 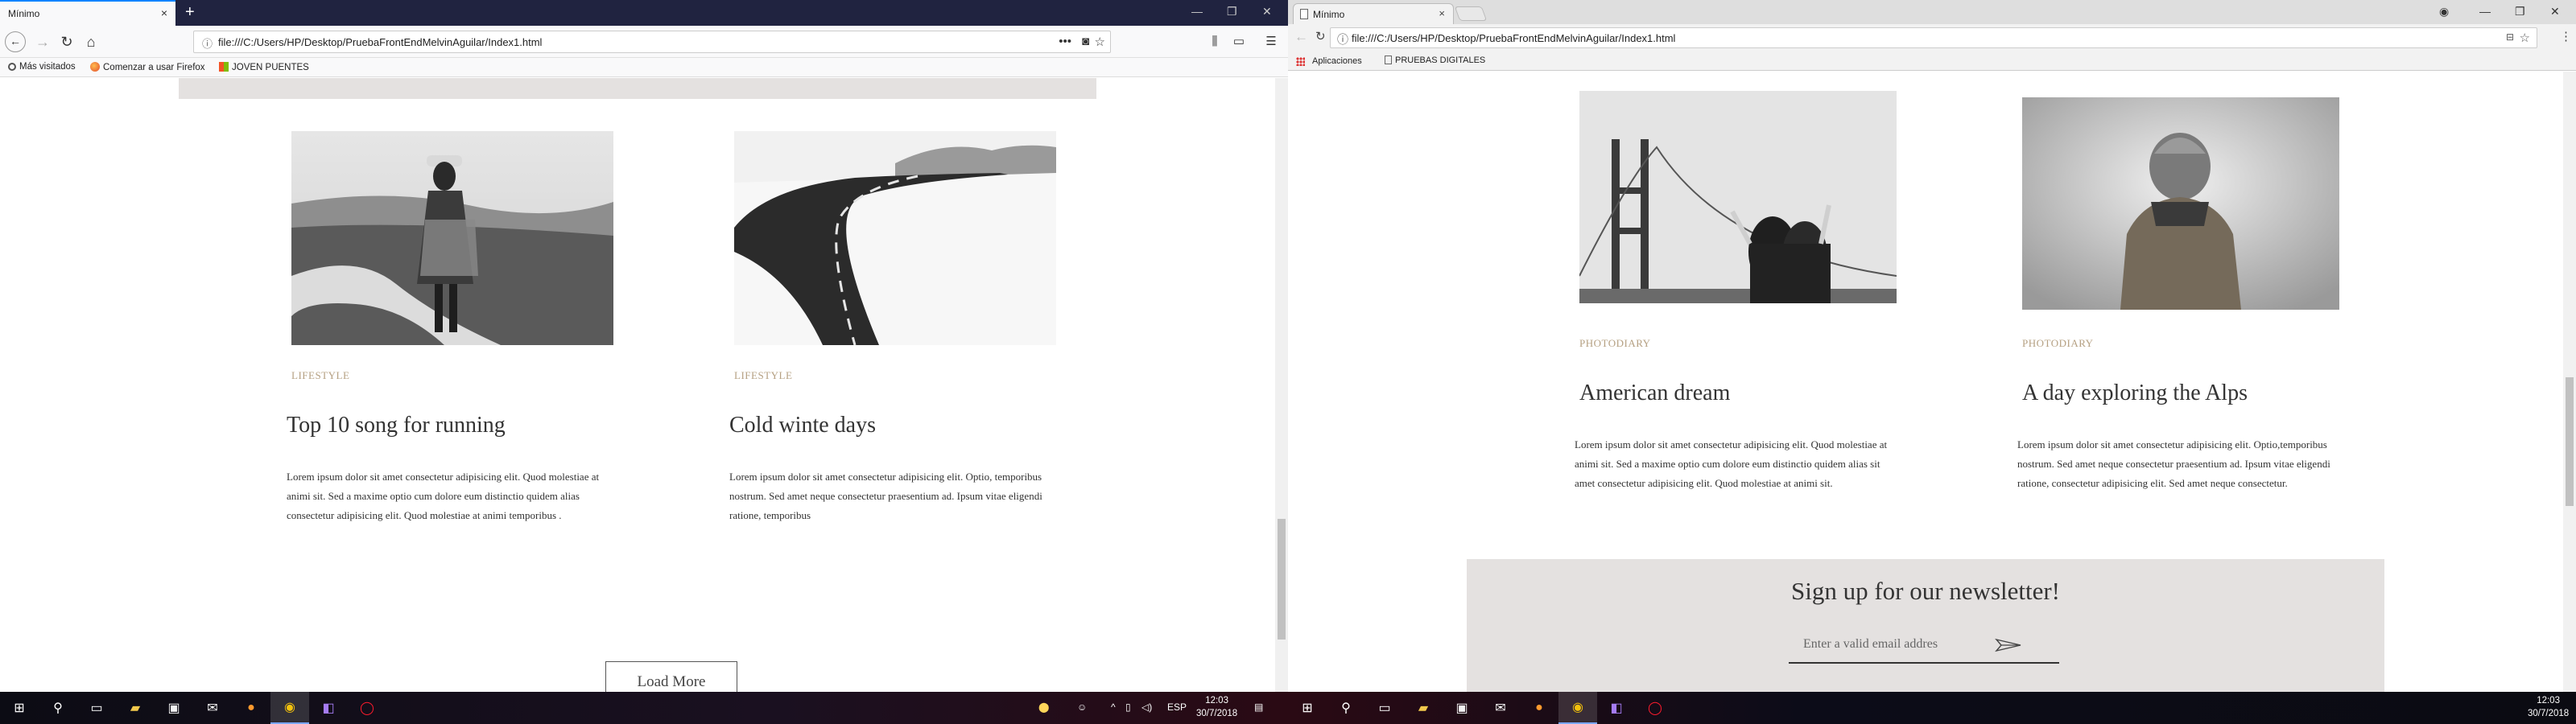 I want to click on new-tab-icon: +, so click(x=190, y=12).